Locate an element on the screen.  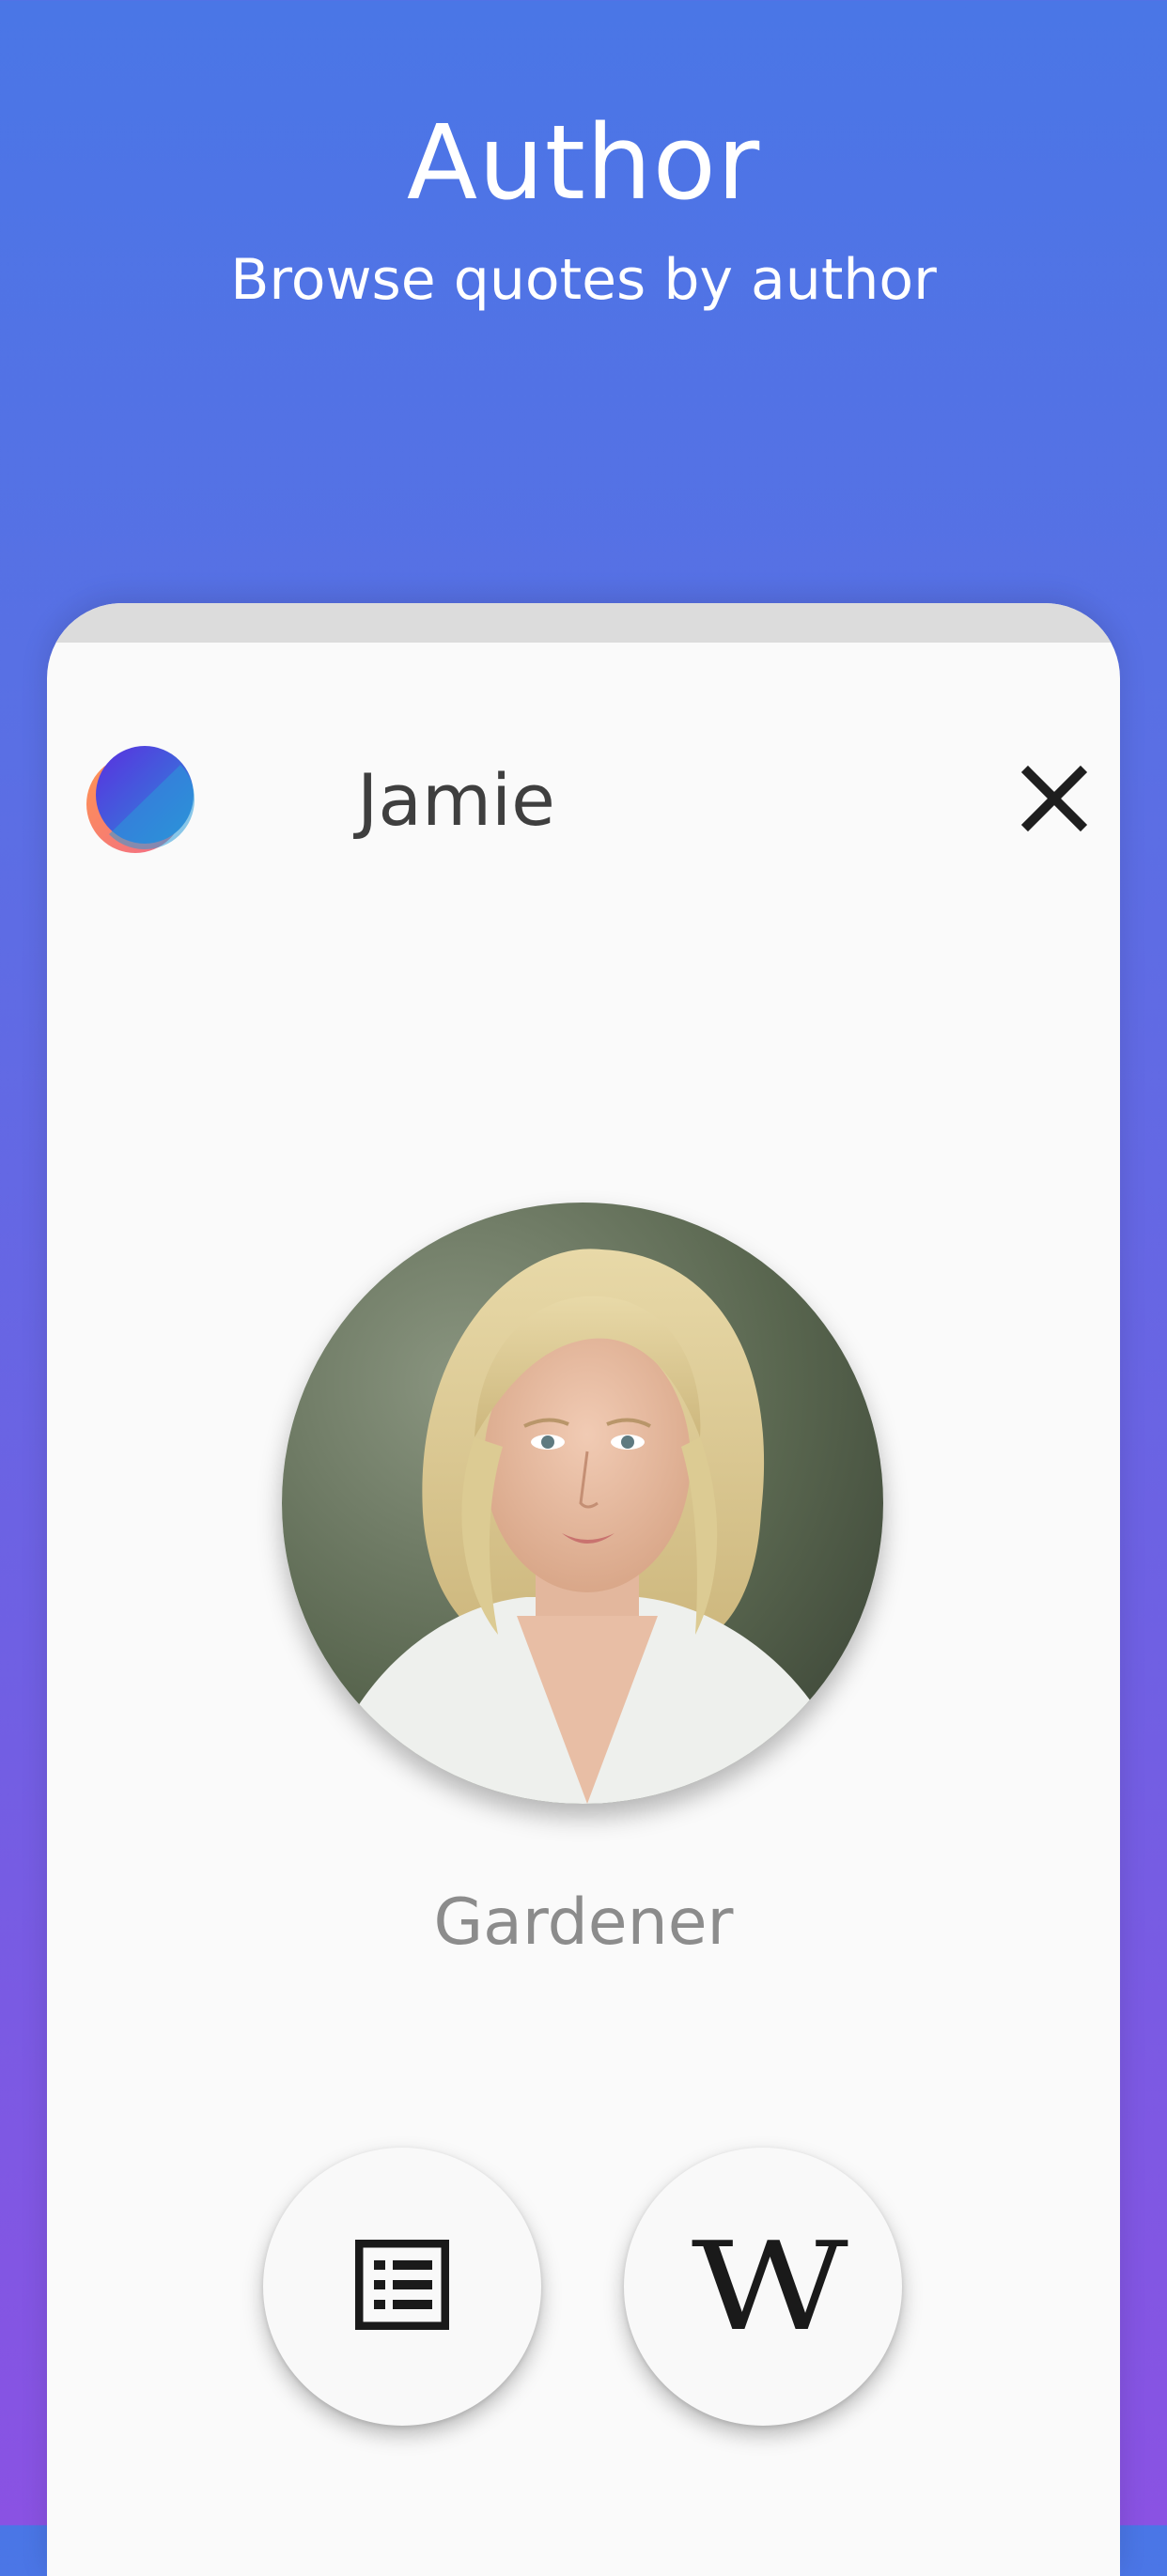
list-icon is located at coordinates (402, 2287).